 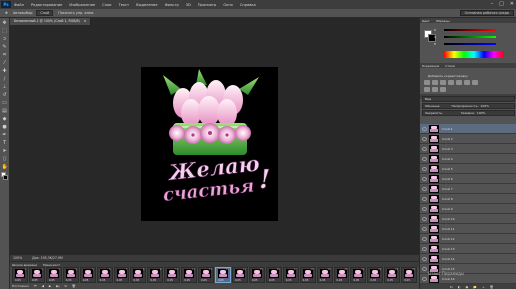 I want to click on menu-window: Окно, so click(x=228, y=5).